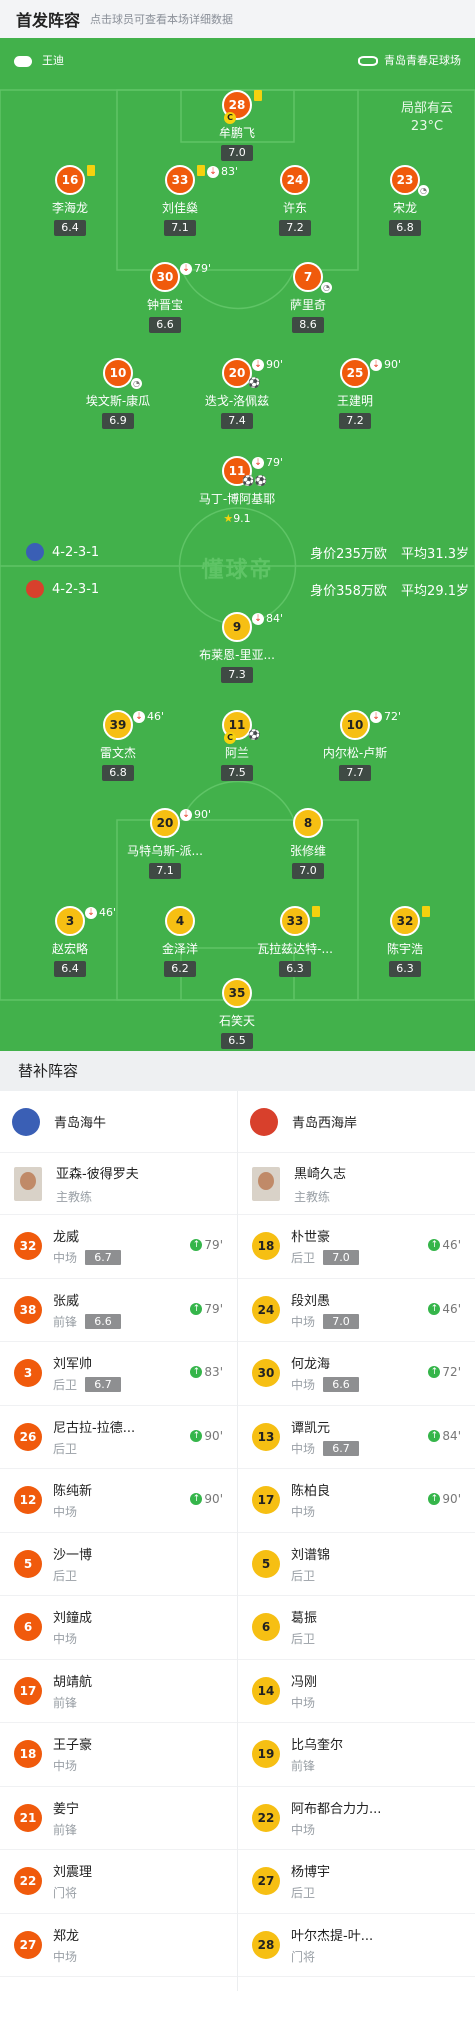 The image size is (475, 2026). I want to click on away-player-10: 10 内尔松-卢斯 7.7 ⇣ 72', so click(355, 745).